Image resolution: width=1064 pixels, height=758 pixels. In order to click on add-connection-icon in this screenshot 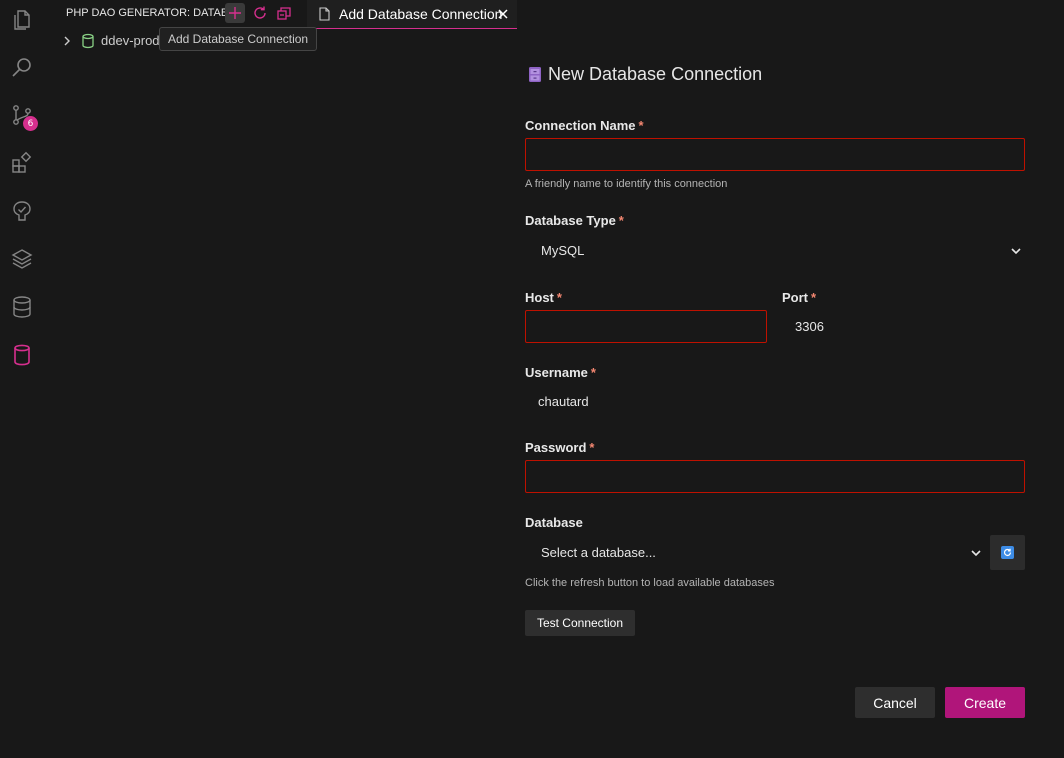, I will do `click(235, 13)`.